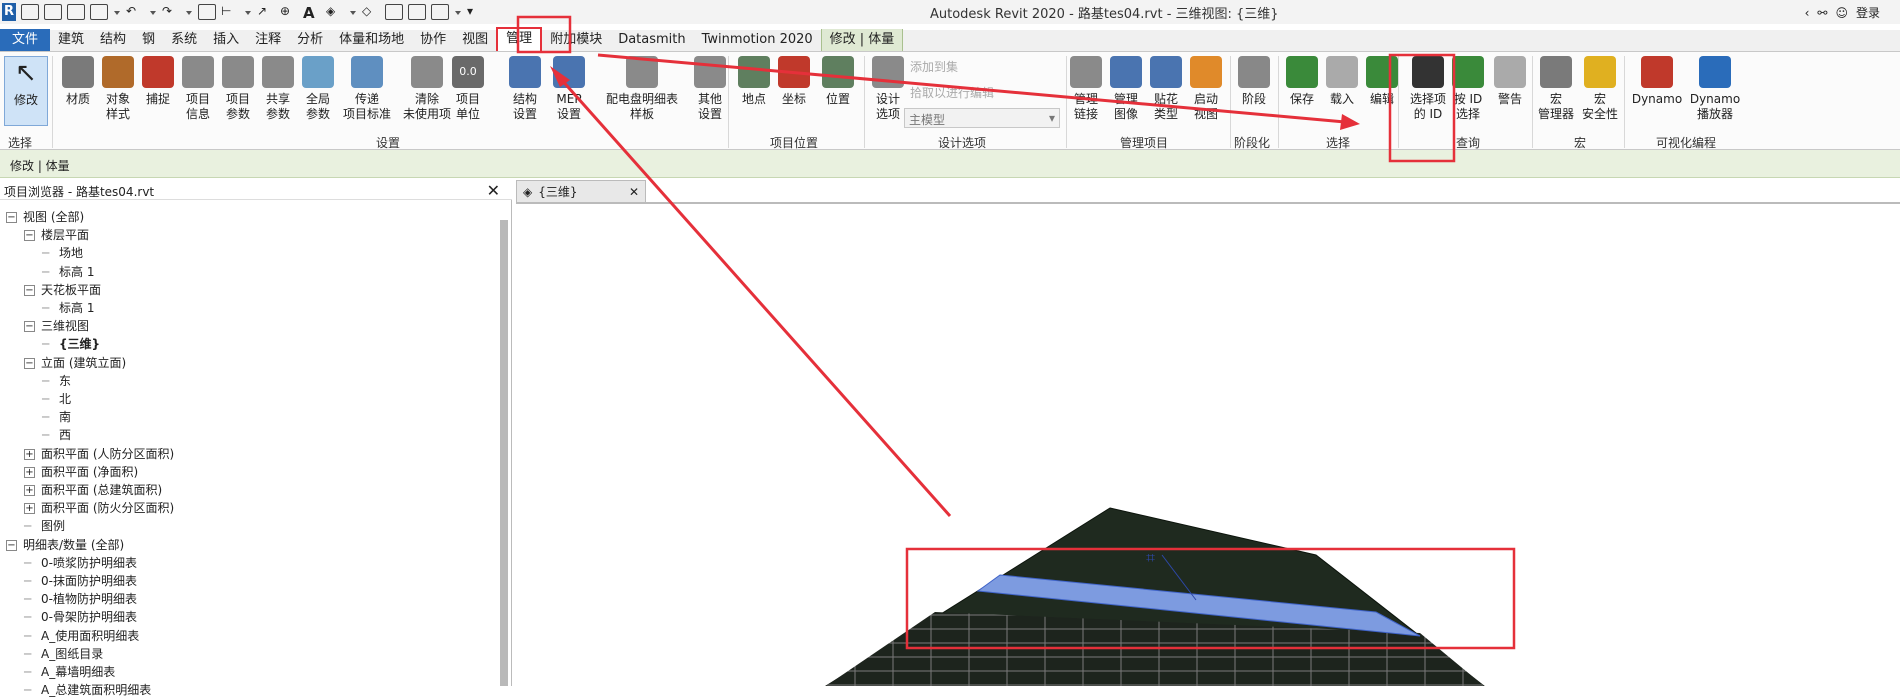 This screenshot has height=699, width=1900. What do you see at coordinates (81, 636) in the screenshot?
I see `tree-item: ─ A_使用面积明细表` at bounding box center [81, 636].